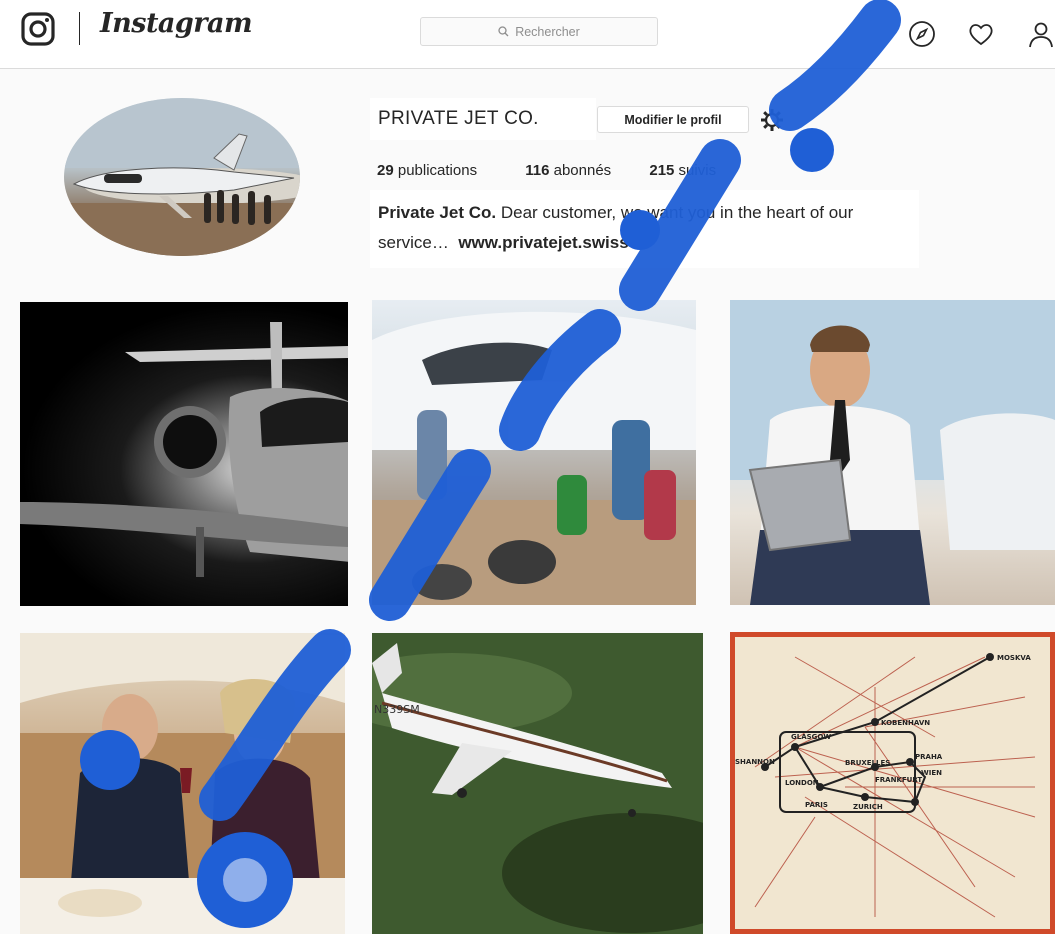  What do you see at coordinates (483, 119) in the screenshot?
I see `profile-username: PRIVATE JET CO.` at bounding box center [483, 119].